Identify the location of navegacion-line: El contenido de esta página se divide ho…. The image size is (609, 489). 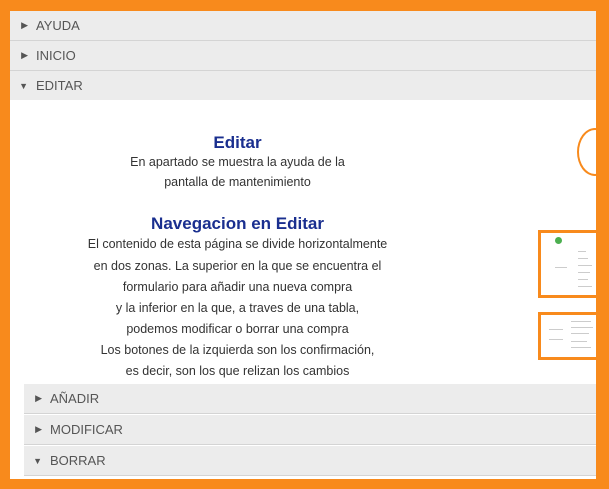
(237, 244).